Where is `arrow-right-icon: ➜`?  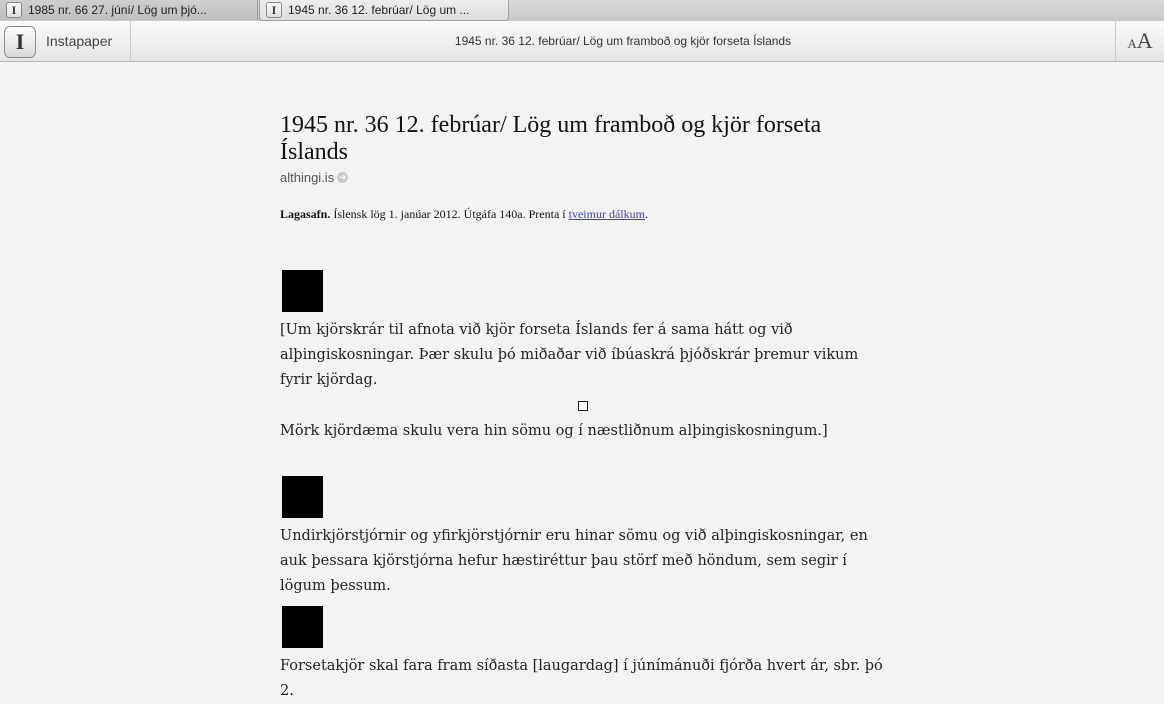 arrow-right-icon: ➜ is located at coordinates (343, 177).